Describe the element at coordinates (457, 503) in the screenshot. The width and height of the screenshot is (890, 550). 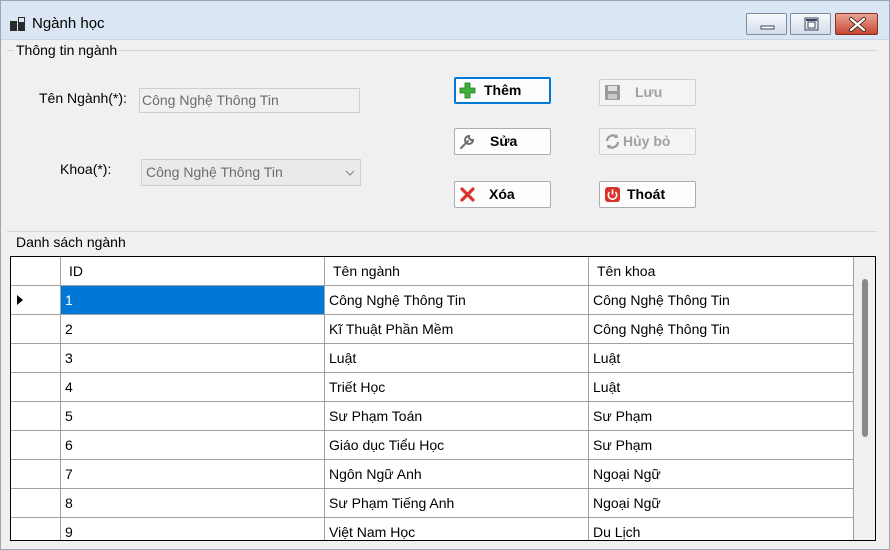
I see `cell-ten-nganh: Sư Phạm Tiếng Anh` at that location.